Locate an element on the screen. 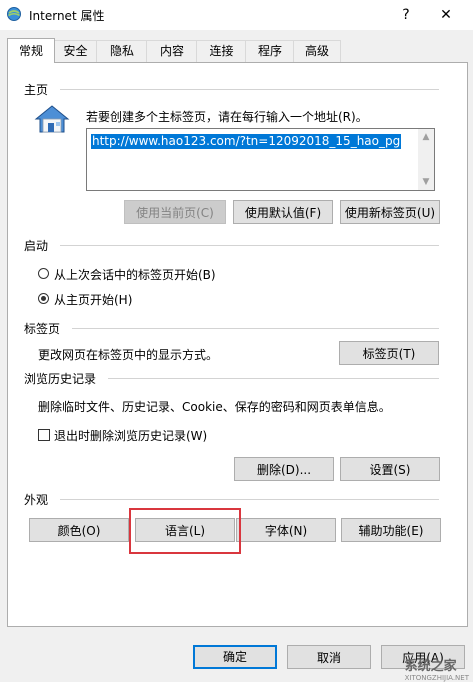 This screenshot has height=682, width=473. home-divider is located at coordinates (249, 89).